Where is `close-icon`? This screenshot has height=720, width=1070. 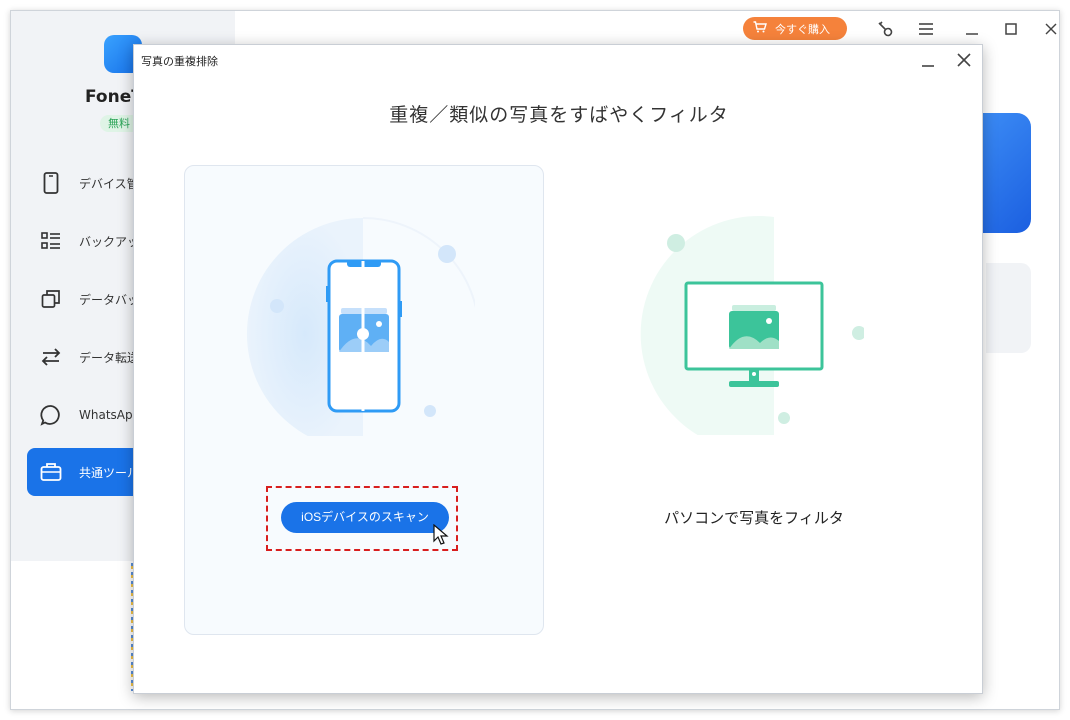
close-icon is located at coordinates (1050, 29).